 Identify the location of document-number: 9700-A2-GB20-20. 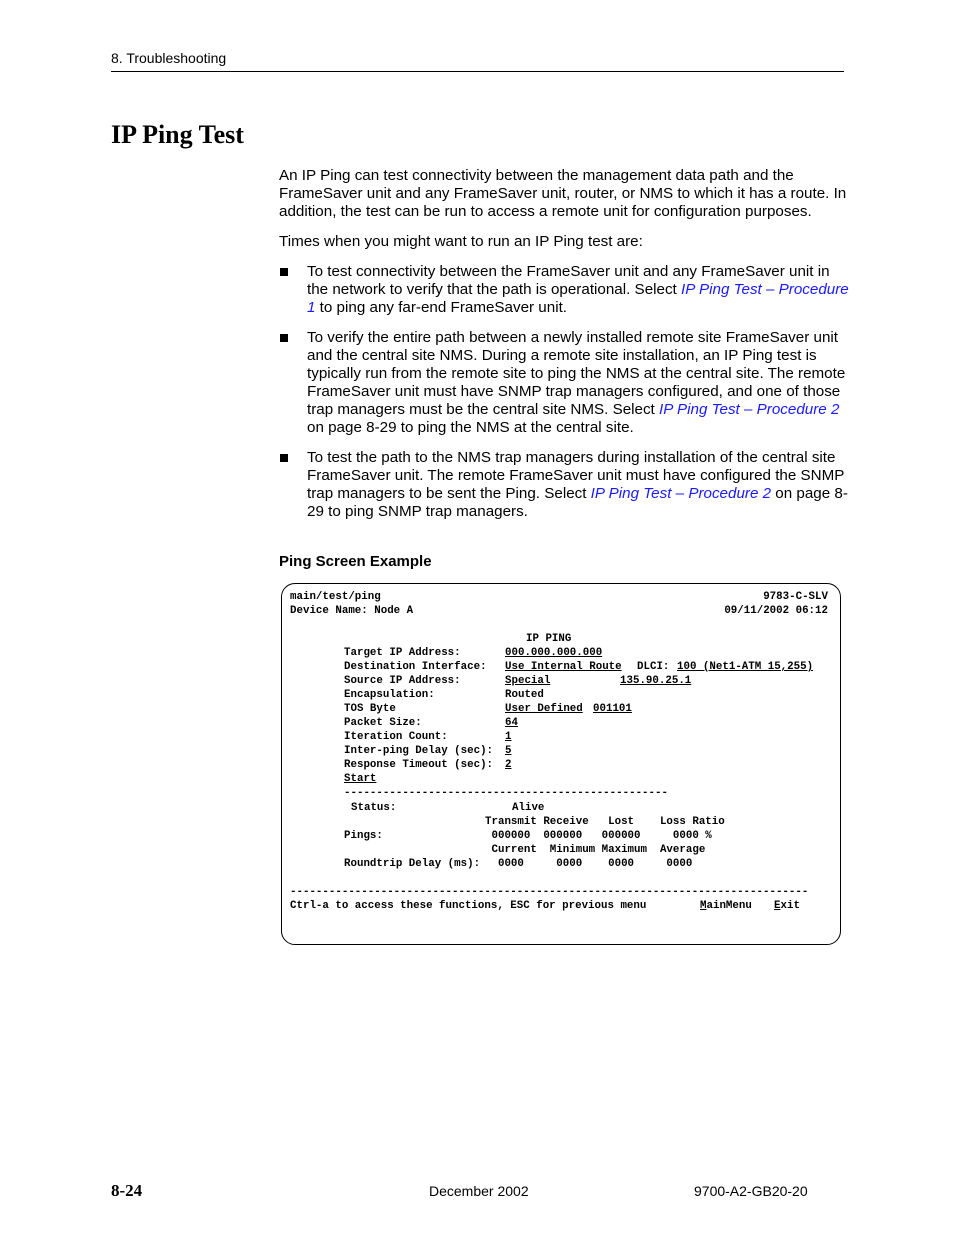
(751, 1191).